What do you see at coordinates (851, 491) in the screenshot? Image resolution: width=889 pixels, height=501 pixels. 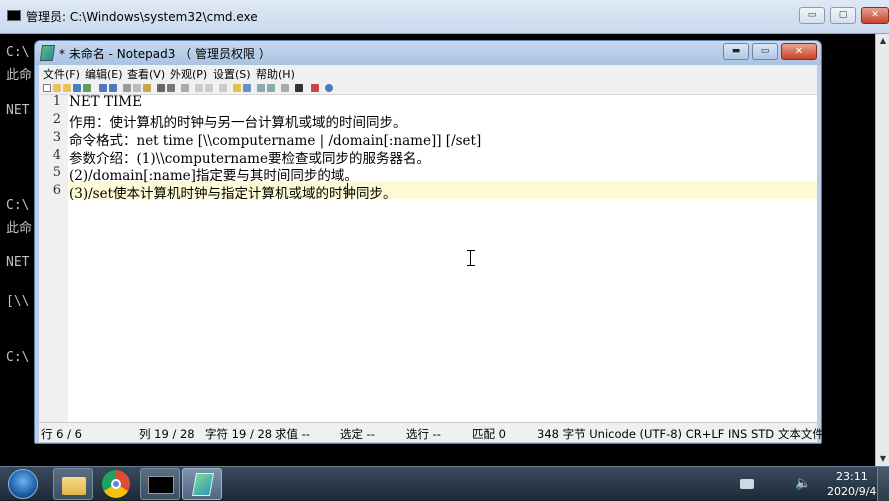 I see `clock-date: 2020/9/4` at bounding box center [851, 491].